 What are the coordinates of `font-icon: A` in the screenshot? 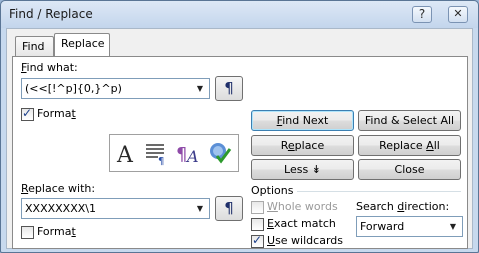 It's located at (126, 154).